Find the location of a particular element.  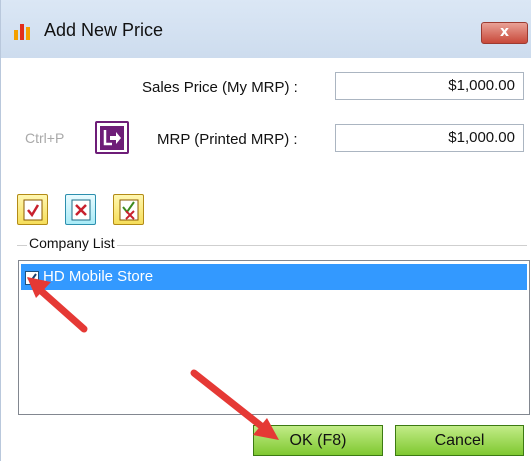

checkmark-icon is located at coordinates (32, 278).